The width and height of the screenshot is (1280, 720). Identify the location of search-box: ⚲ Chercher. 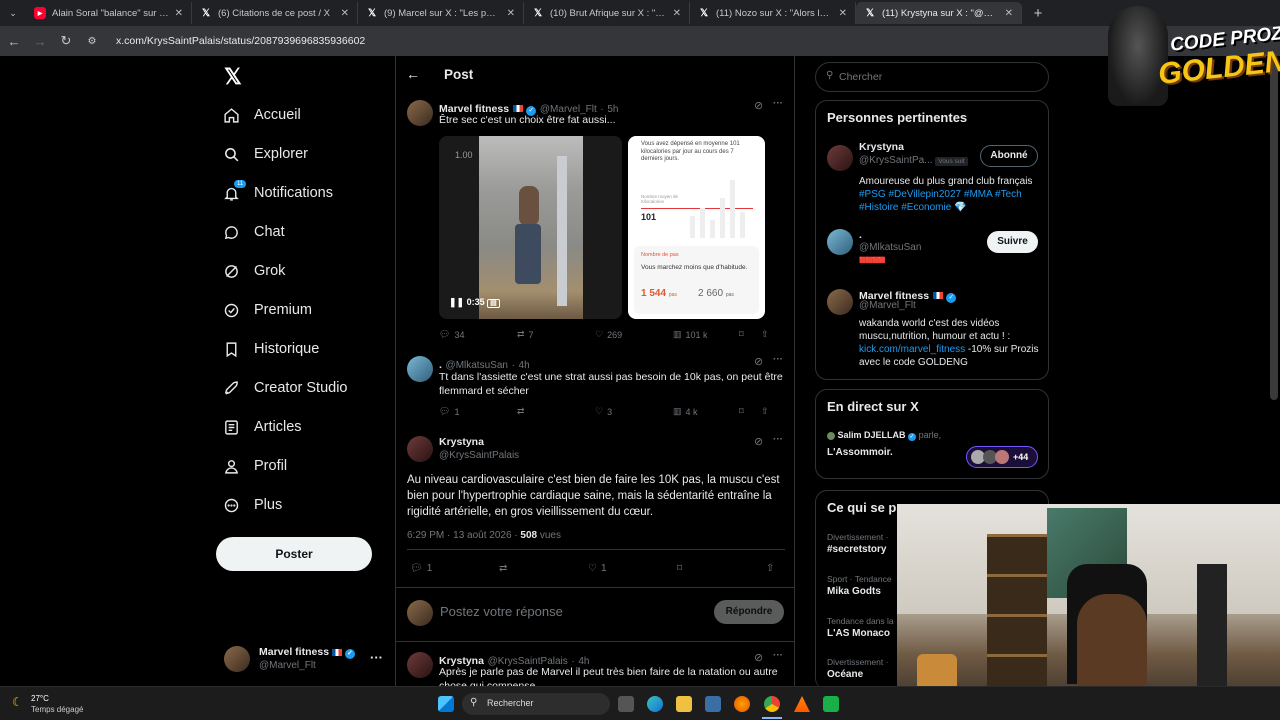
(932, 77).